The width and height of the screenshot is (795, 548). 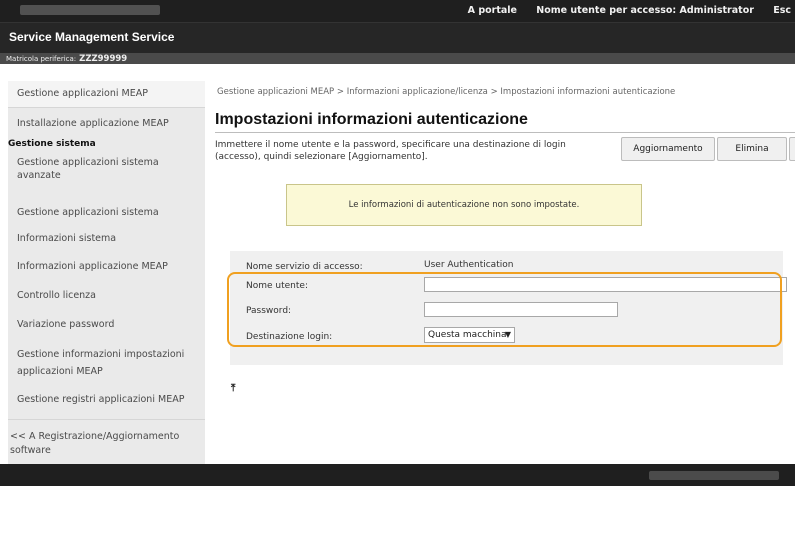 I want to click on login-destination-select: Questa macchina ▼, so click(x=469, y=335).